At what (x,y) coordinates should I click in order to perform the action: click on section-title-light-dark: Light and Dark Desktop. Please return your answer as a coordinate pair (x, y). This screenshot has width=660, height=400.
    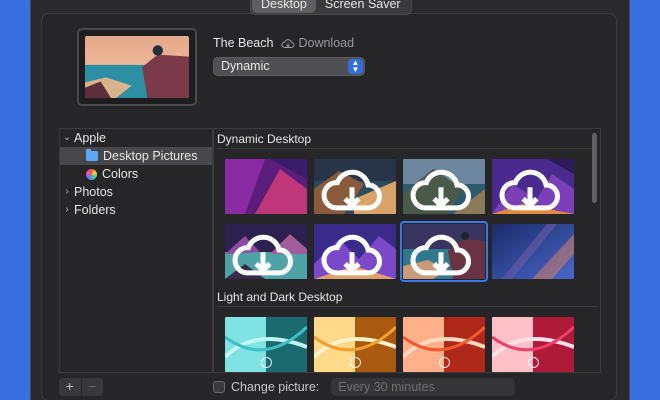
    Looking at the image, I should click on (280, 297).